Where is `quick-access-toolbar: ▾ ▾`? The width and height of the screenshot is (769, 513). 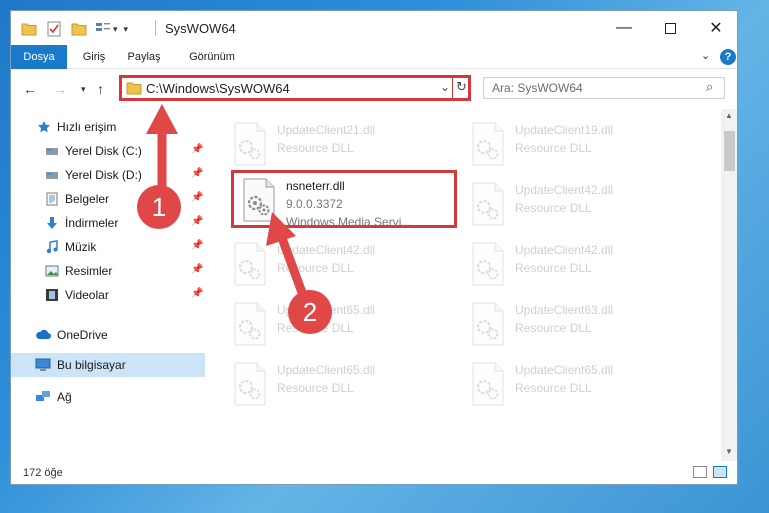 quick-access-toolbar: ▾ ▾ is located at coordinates (74, 29).